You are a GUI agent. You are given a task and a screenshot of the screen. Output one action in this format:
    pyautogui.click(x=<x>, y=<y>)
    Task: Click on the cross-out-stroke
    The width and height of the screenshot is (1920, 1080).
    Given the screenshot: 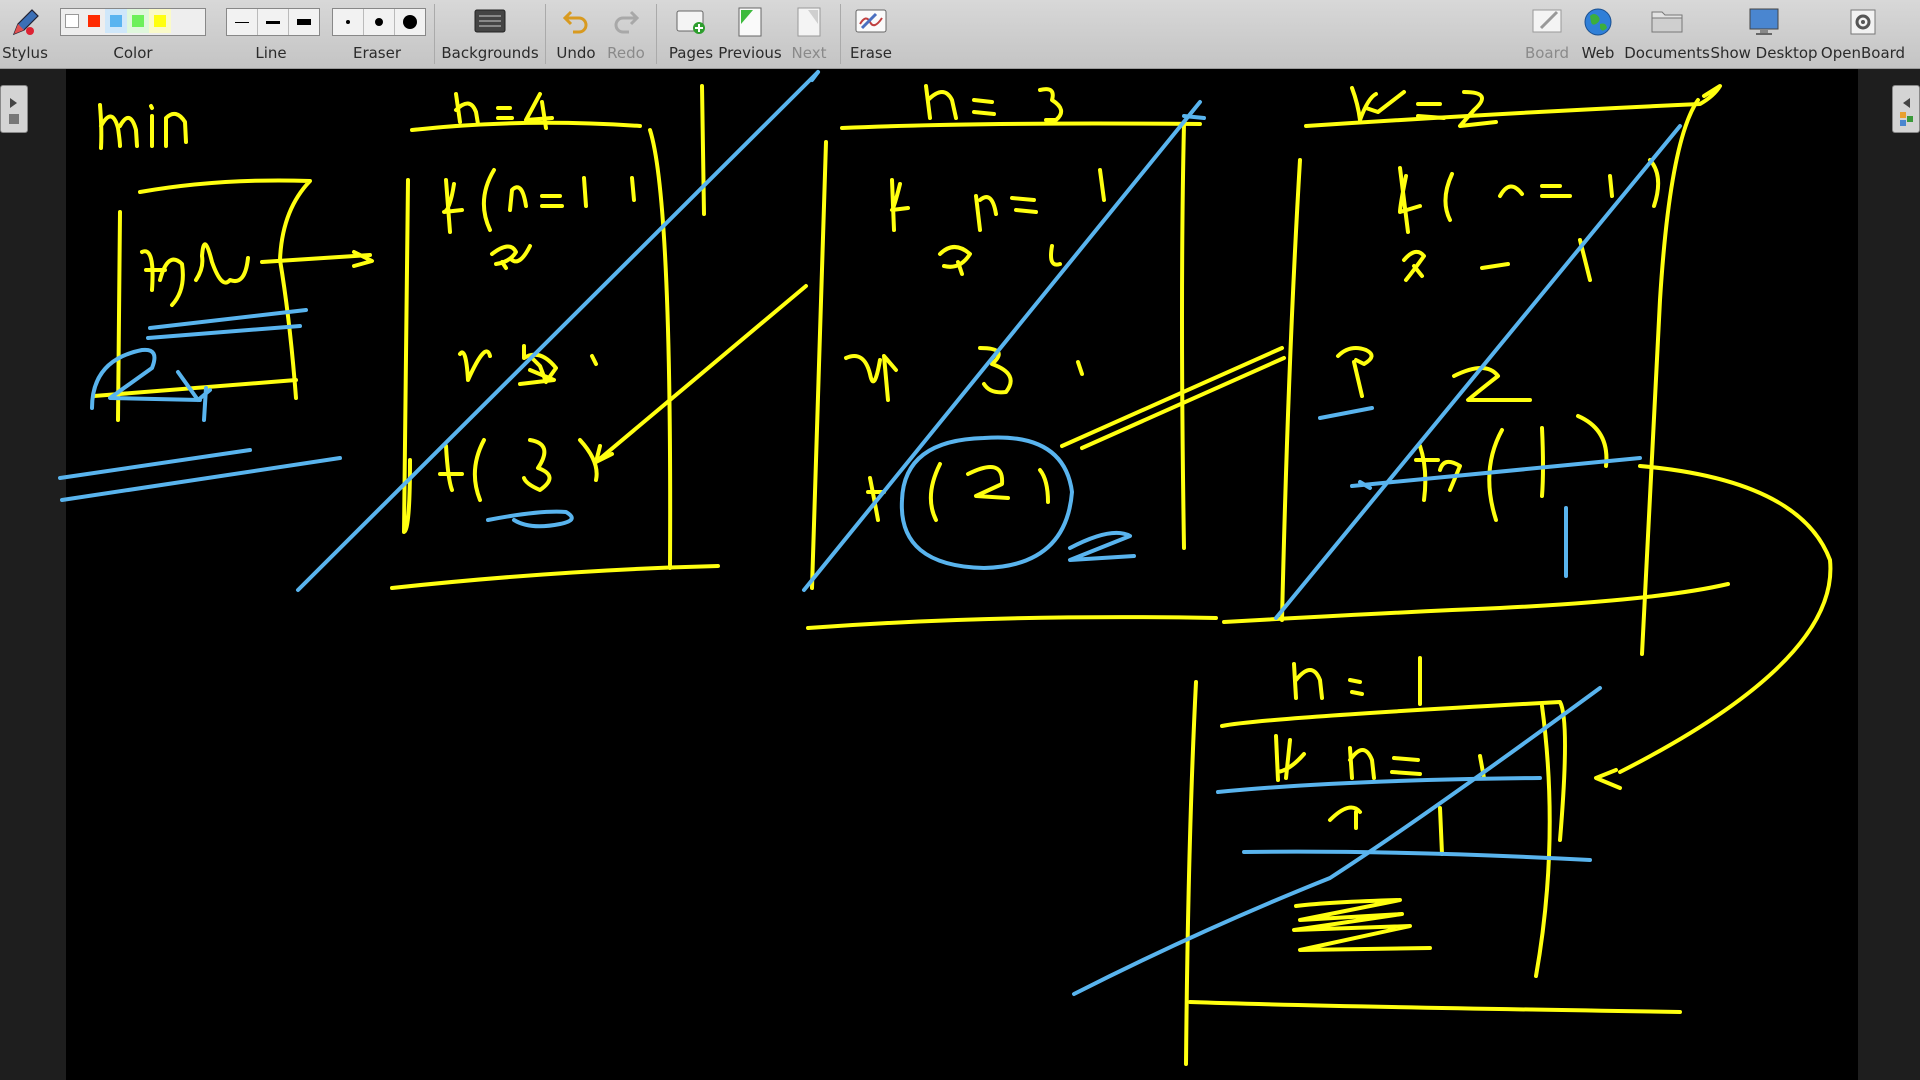 What is the action you would take?
    pyautogui.click(x=815, y=76)
    